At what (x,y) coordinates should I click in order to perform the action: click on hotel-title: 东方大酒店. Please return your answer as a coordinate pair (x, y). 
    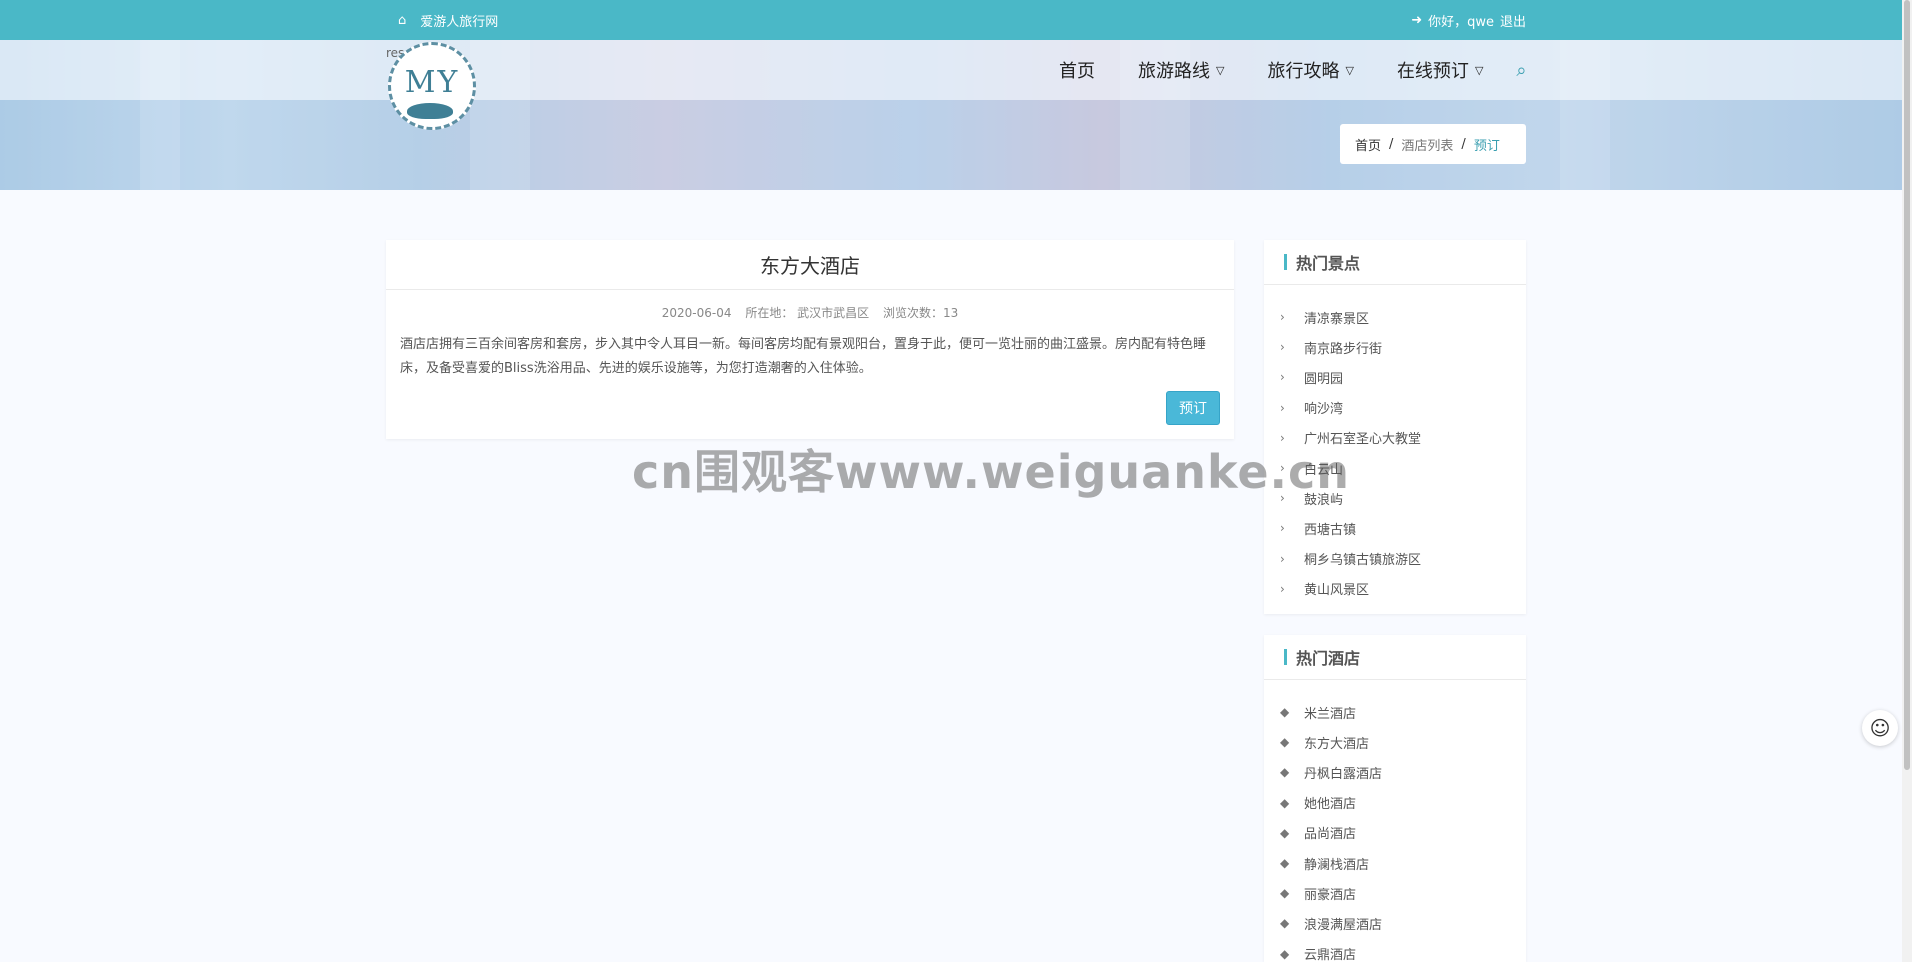
    Looking at the image, I should click on (810, 265).